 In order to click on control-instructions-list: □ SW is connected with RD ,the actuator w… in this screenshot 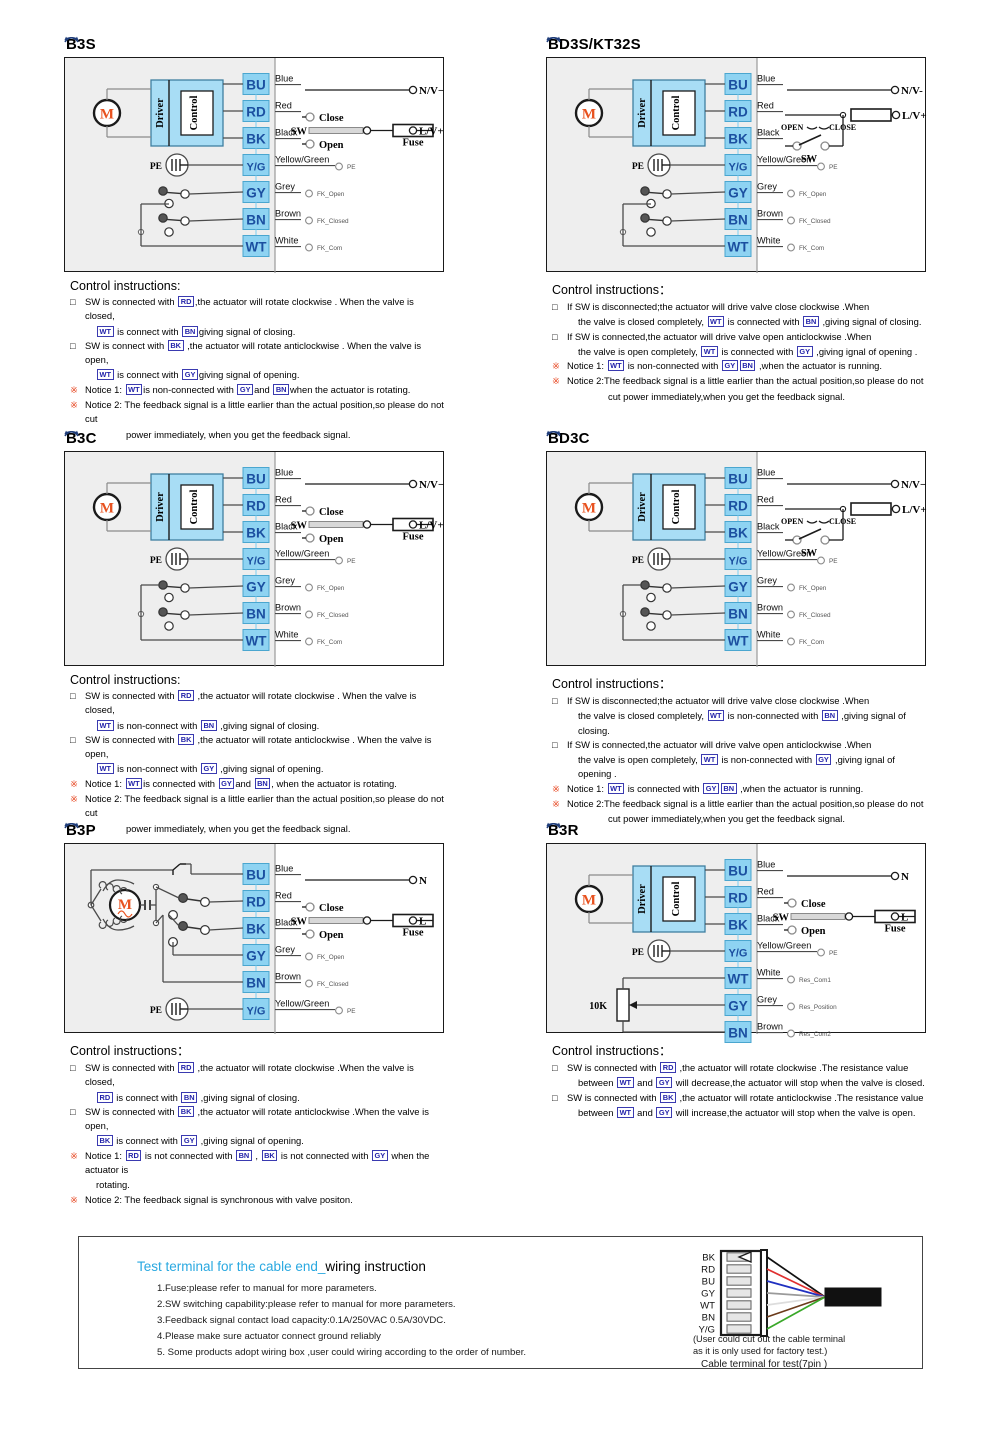, I will do `click(736, 971)`.